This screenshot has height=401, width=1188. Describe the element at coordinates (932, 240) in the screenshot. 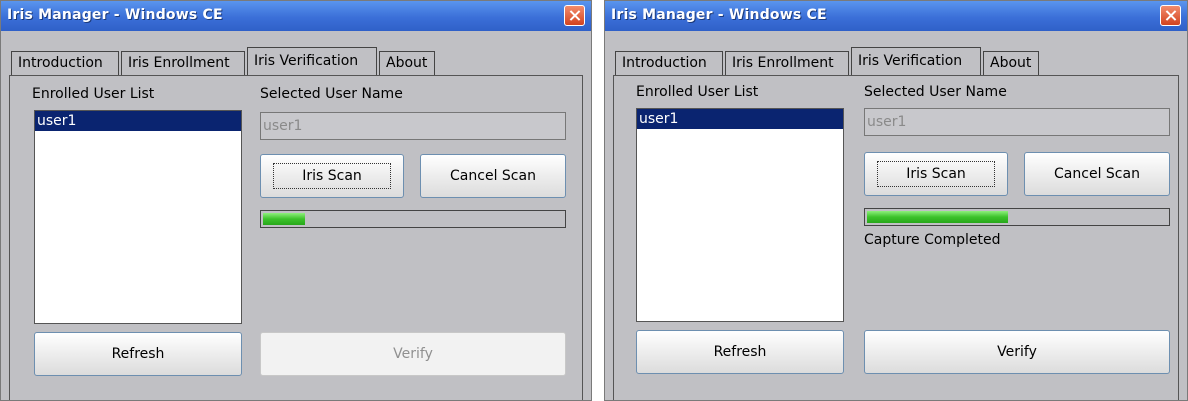

I see `status-text: Capture Completed` at that location.